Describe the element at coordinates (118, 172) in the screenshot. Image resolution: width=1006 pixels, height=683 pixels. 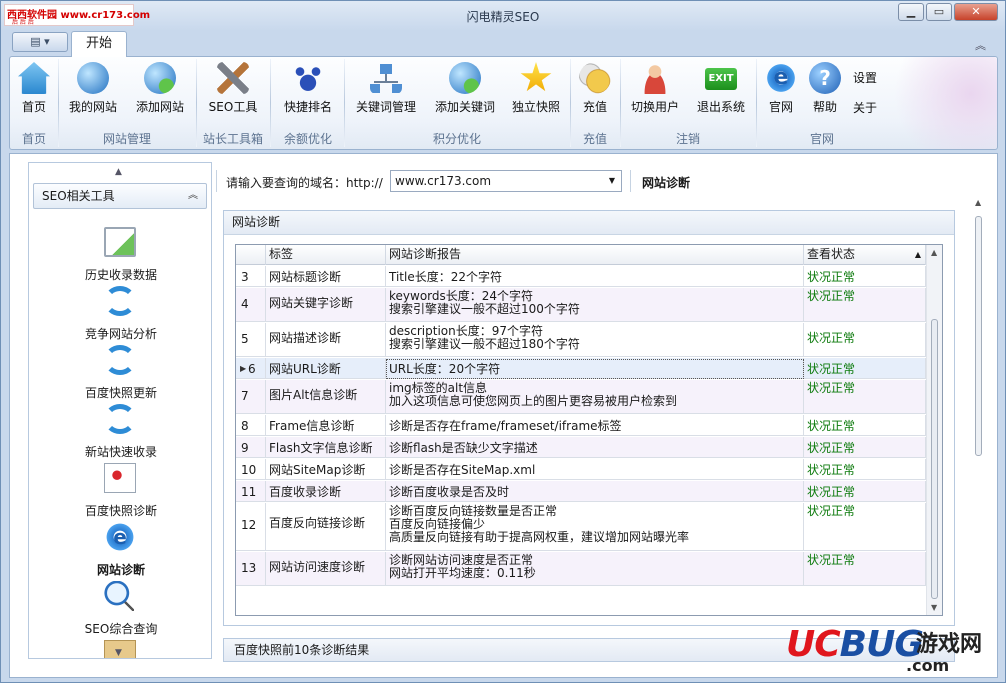
I see `sidebar-scroll-up-icon: ▲` at that location.